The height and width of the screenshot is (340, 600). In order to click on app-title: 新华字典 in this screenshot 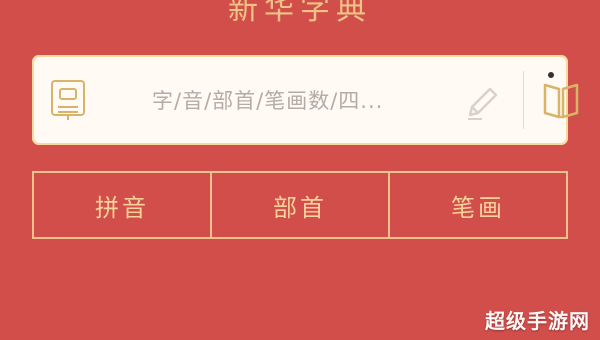, I will do `click(300, 13)`.